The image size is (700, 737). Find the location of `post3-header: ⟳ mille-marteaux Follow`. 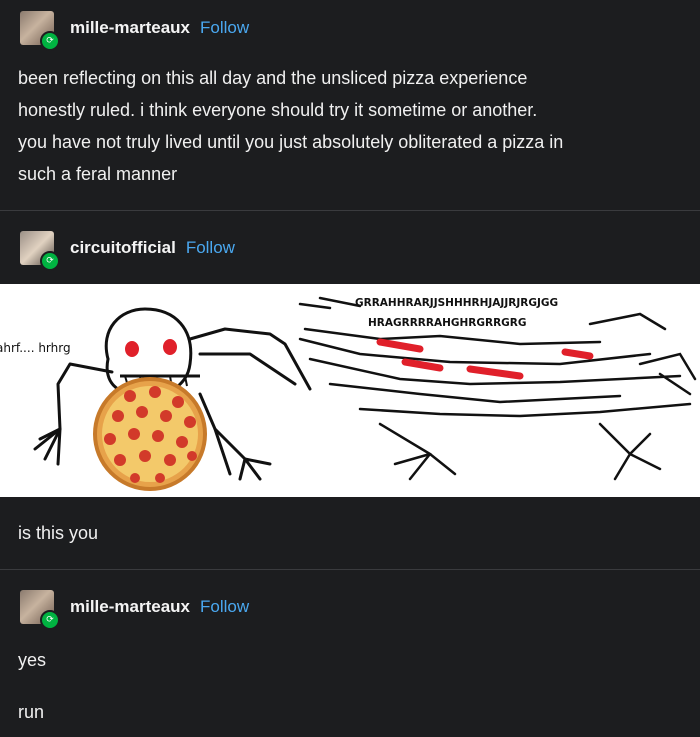

post3-header: ⟳ mille-marteaux Follow is located at coordinates (134, 608).